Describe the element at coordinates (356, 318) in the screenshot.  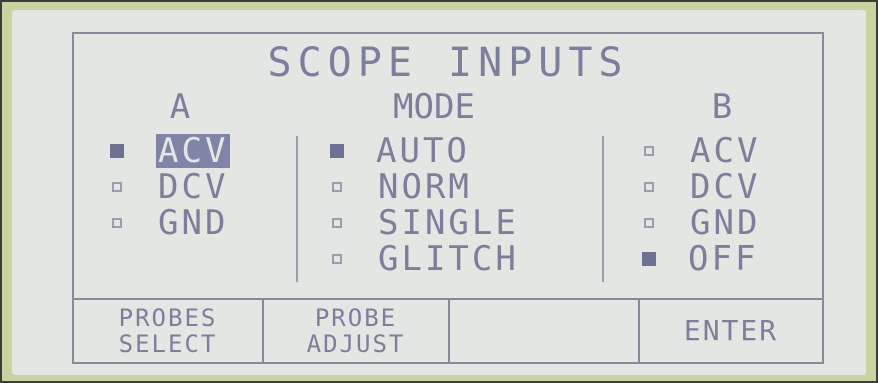
I see `softkey-label-line1: PROBE` at that location.